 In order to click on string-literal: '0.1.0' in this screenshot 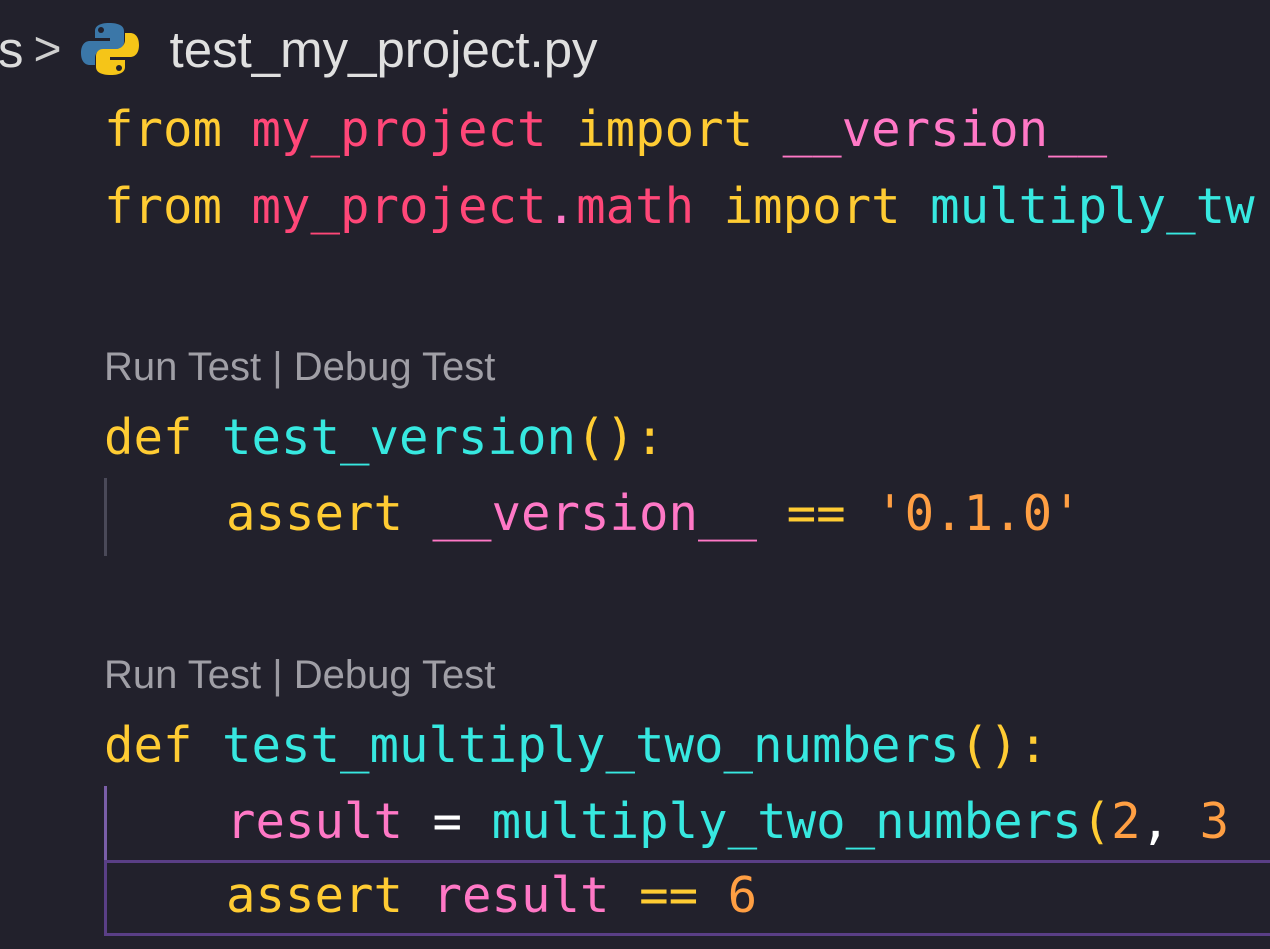, I will do `click(978, 513)`.